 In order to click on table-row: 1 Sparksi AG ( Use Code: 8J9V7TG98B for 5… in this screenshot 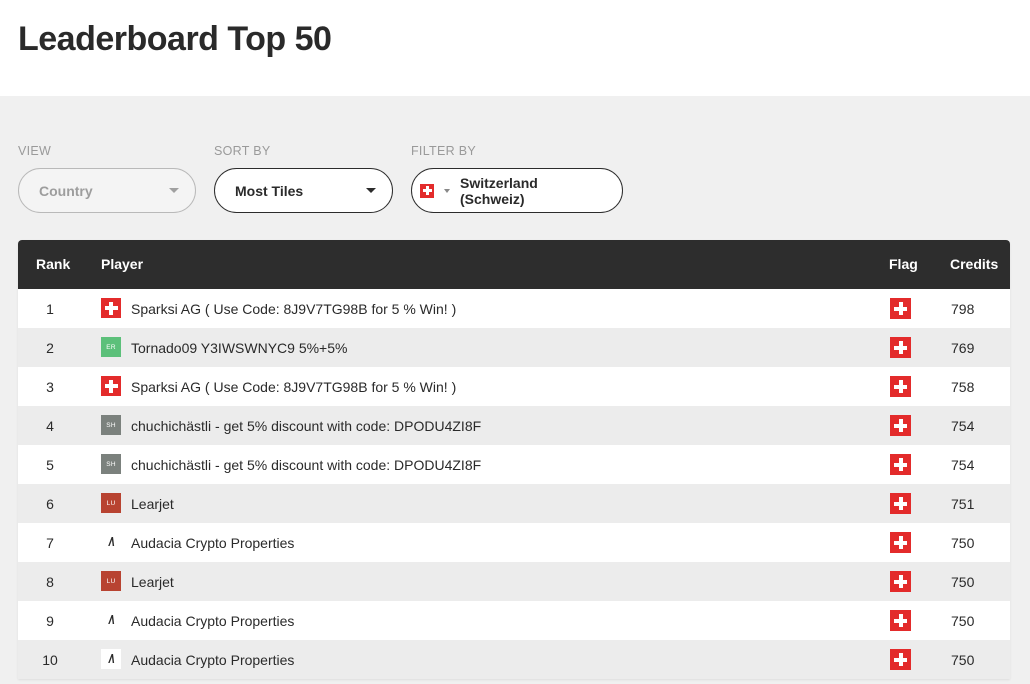, I will do `click(514, 308)`.